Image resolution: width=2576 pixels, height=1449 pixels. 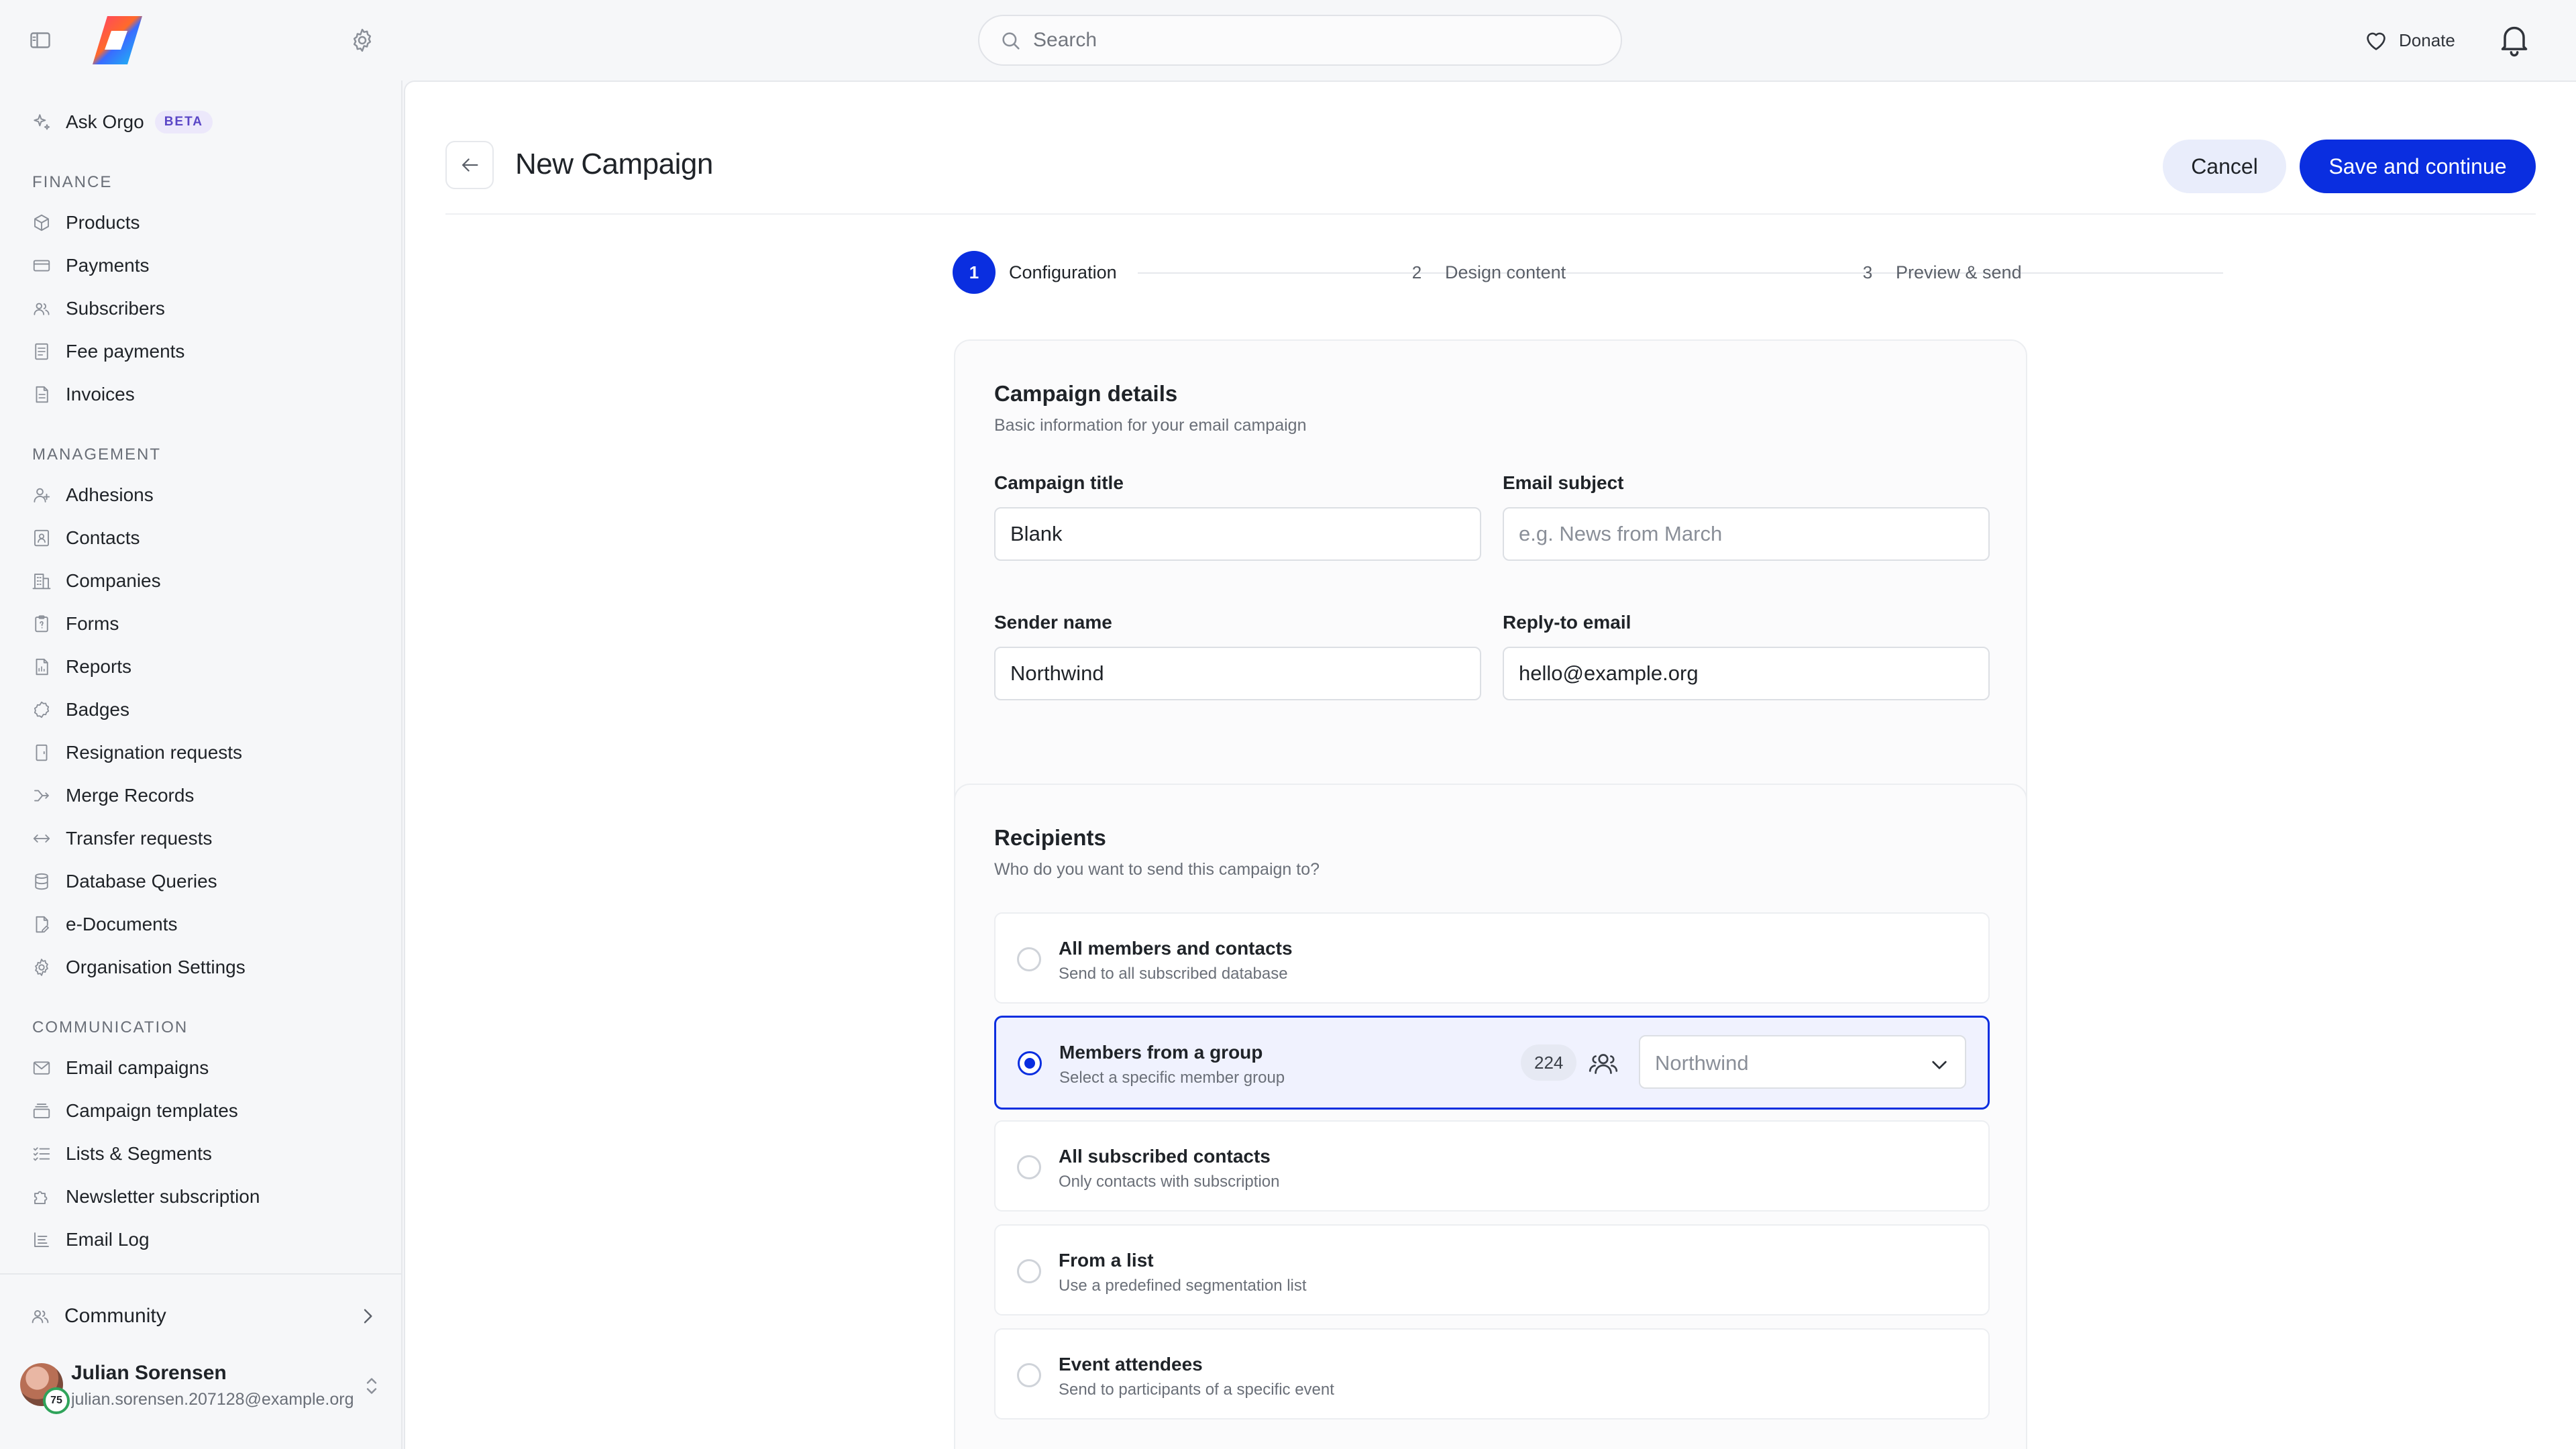 I want to click on sidebar-item-database-queries: Database Queries, so click(x=123, y=881).